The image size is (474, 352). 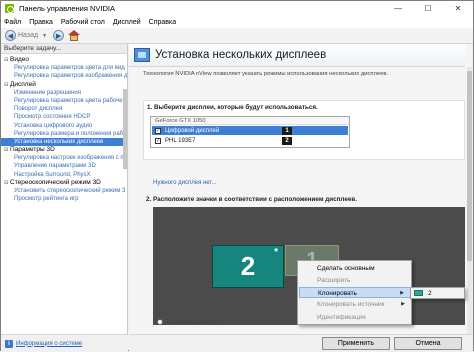 What do you see at coordinates (64, 85) in the screenshot?
I see `tree-category-display: ⊟ Дисплей` at bounding box center [64, 85].